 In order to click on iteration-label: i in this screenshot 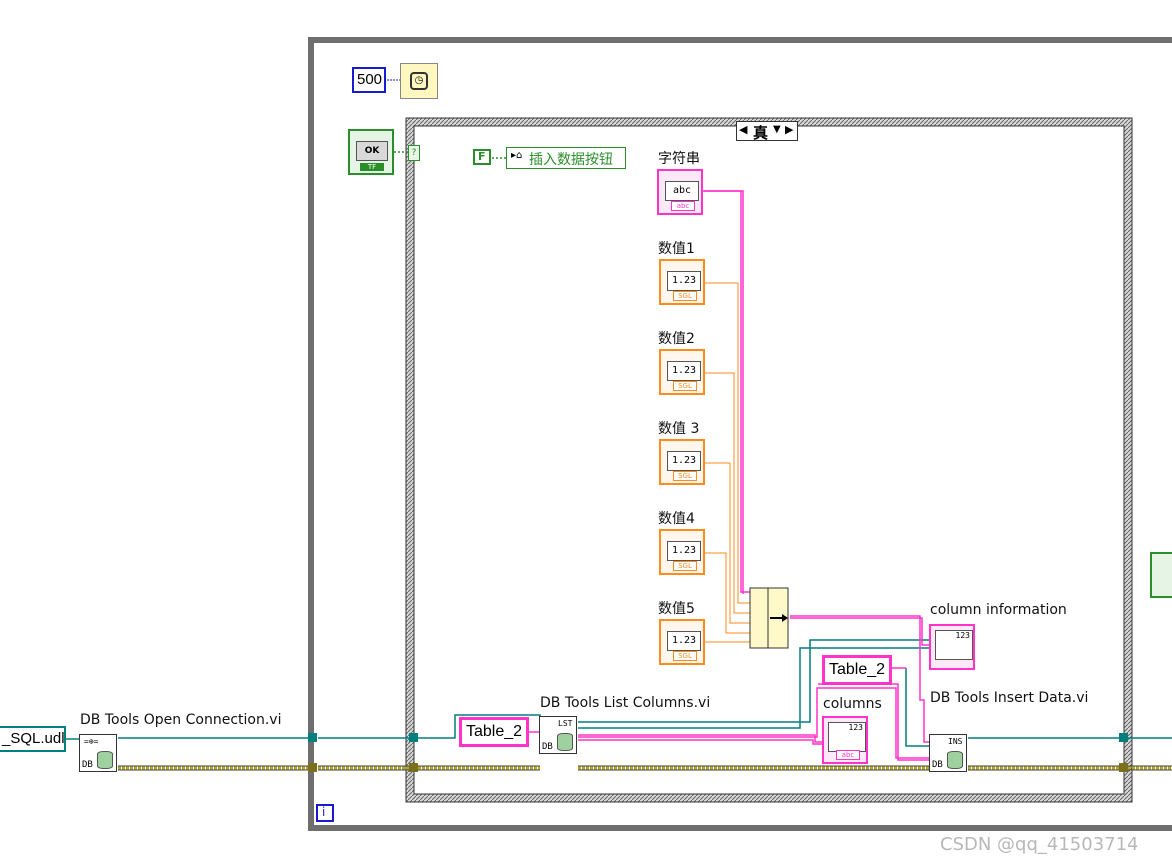, I will do `click(324, 812)`.